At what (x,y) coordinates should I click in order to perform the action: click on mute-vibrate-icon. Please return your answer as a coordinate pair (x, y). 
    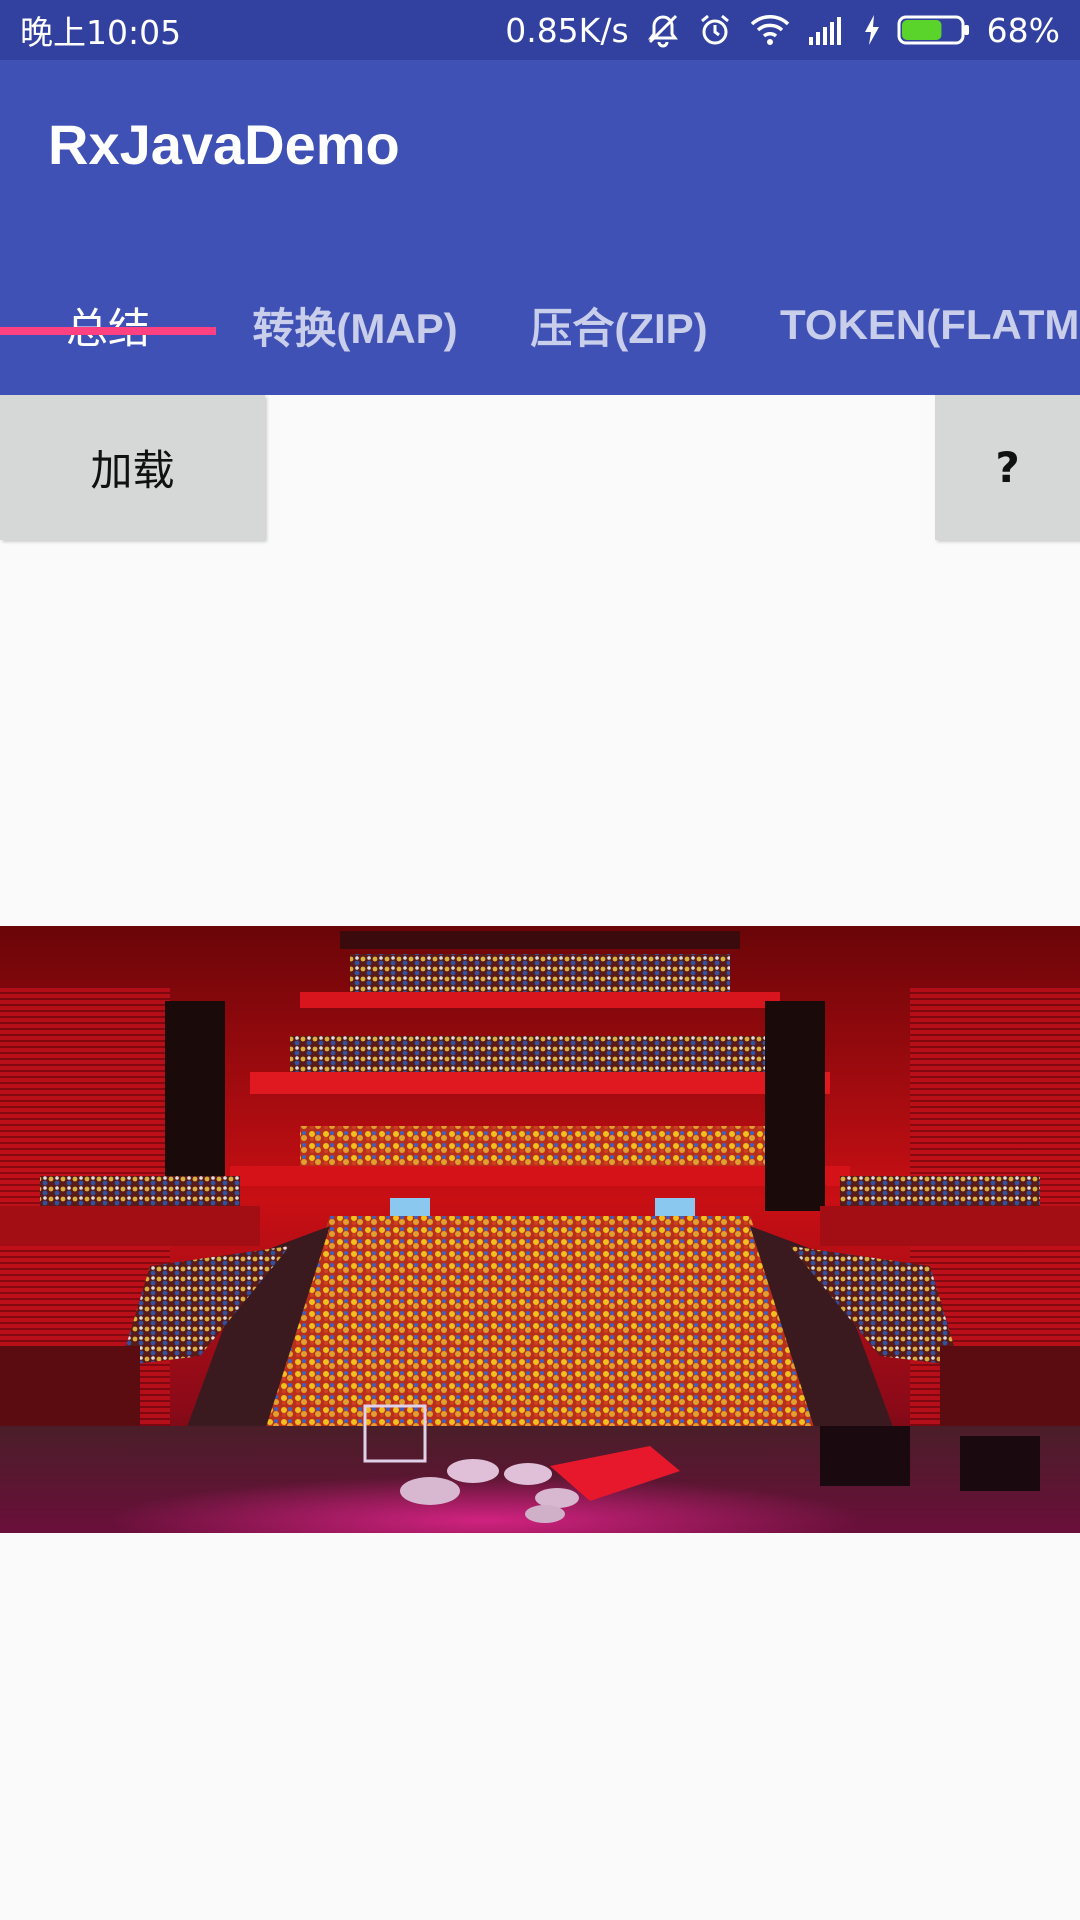
    Looking at the image, I should click on (663, 30).